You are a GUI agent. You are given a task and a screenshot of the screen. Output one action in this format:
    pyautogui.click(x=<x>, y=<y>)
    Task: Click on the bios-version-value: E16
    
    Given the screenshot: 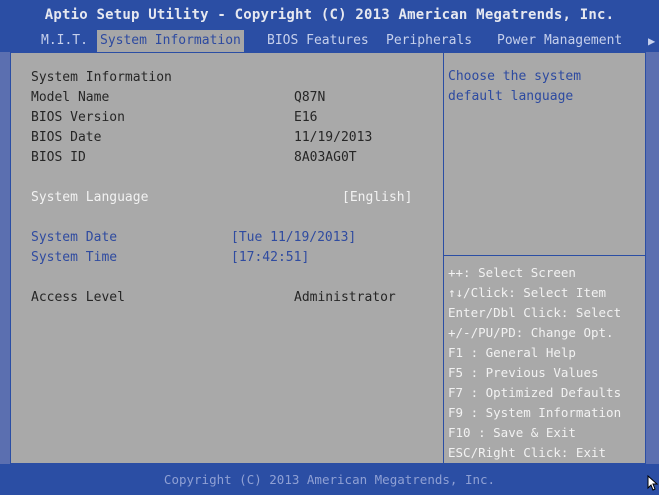 What is the action you would take?
    pyautogui.click(x=306, y=117)
    